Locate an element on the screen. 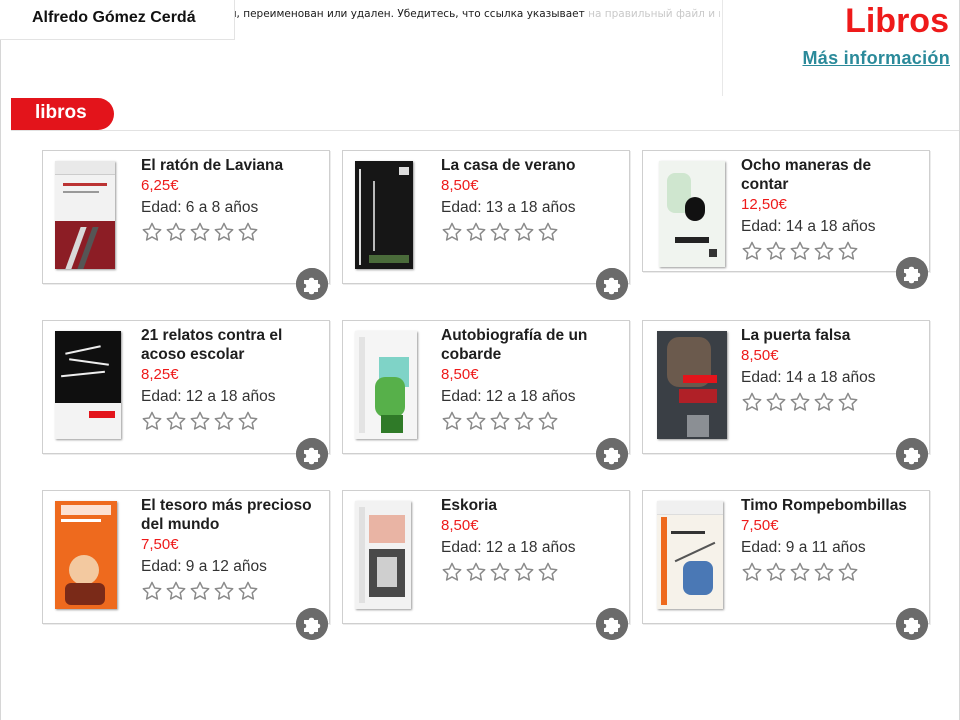 Image resolution: width=960 pixels, height=720 pixels. section-divider is located at coordinates (485, 130).